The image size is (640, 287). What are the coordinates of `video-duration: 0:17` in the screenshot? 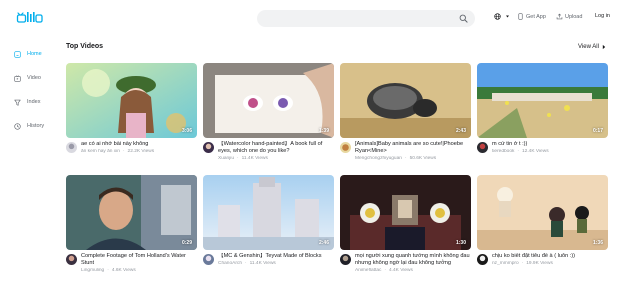 It's located at (597, 131).